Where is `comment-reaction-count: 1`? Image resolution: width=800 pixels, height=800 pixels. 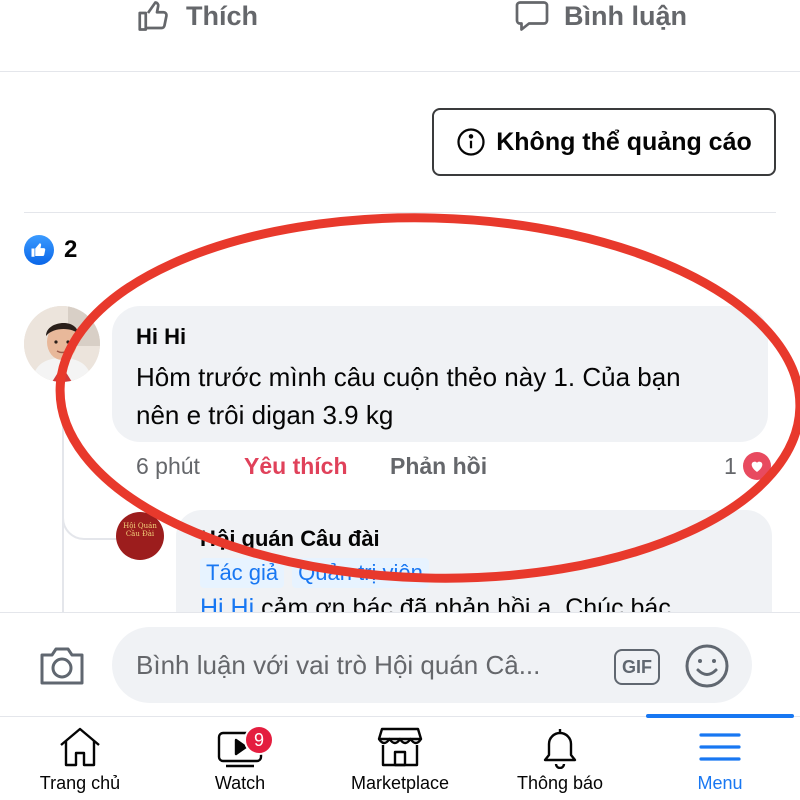 comment-reaction-count: 1 is located at coordinates (747, 466).